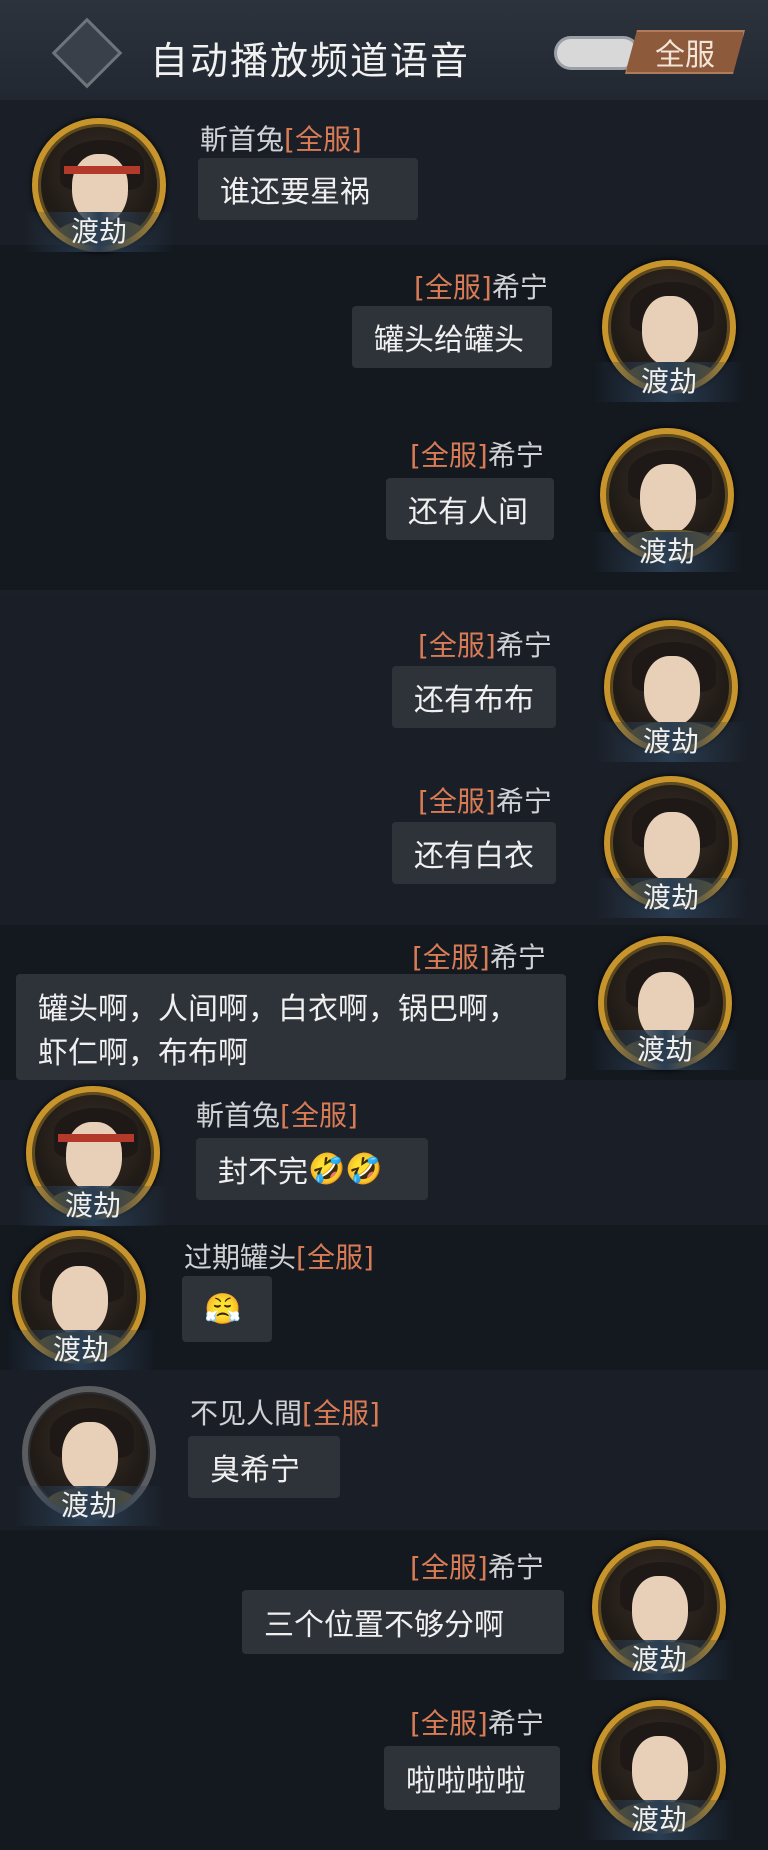 The image size is (768, 1850). What do you see at coordinates (472, 1778) in the screenshot?
I see `message-bubble: 啦啦啦啦` at bounding box center [472, 1778].